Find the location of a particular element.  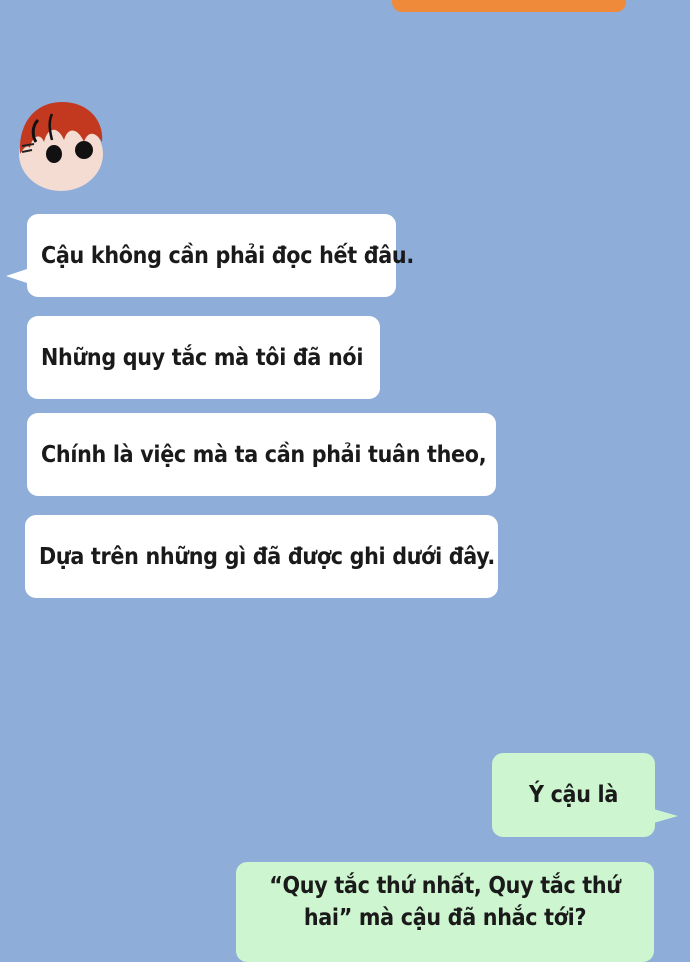

avatar-icon is located at coordinates (61, 146).